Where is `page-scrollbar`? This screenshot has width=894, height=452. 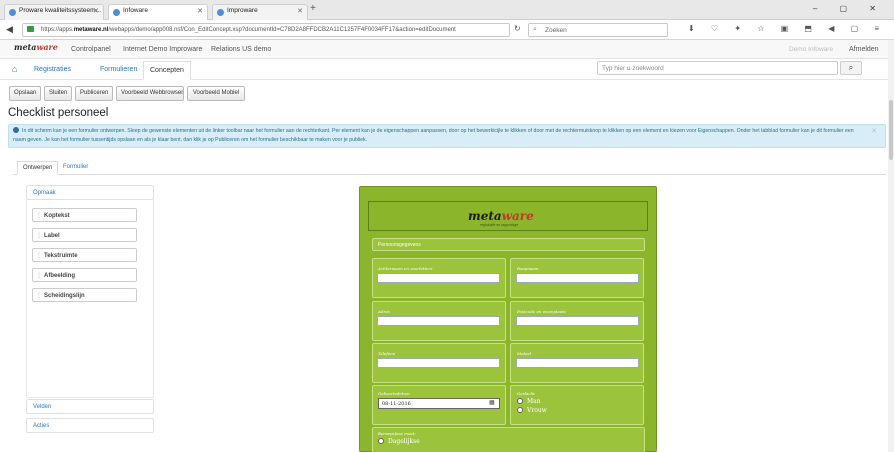
page-scrollbar is located at coordinates (891, 246).